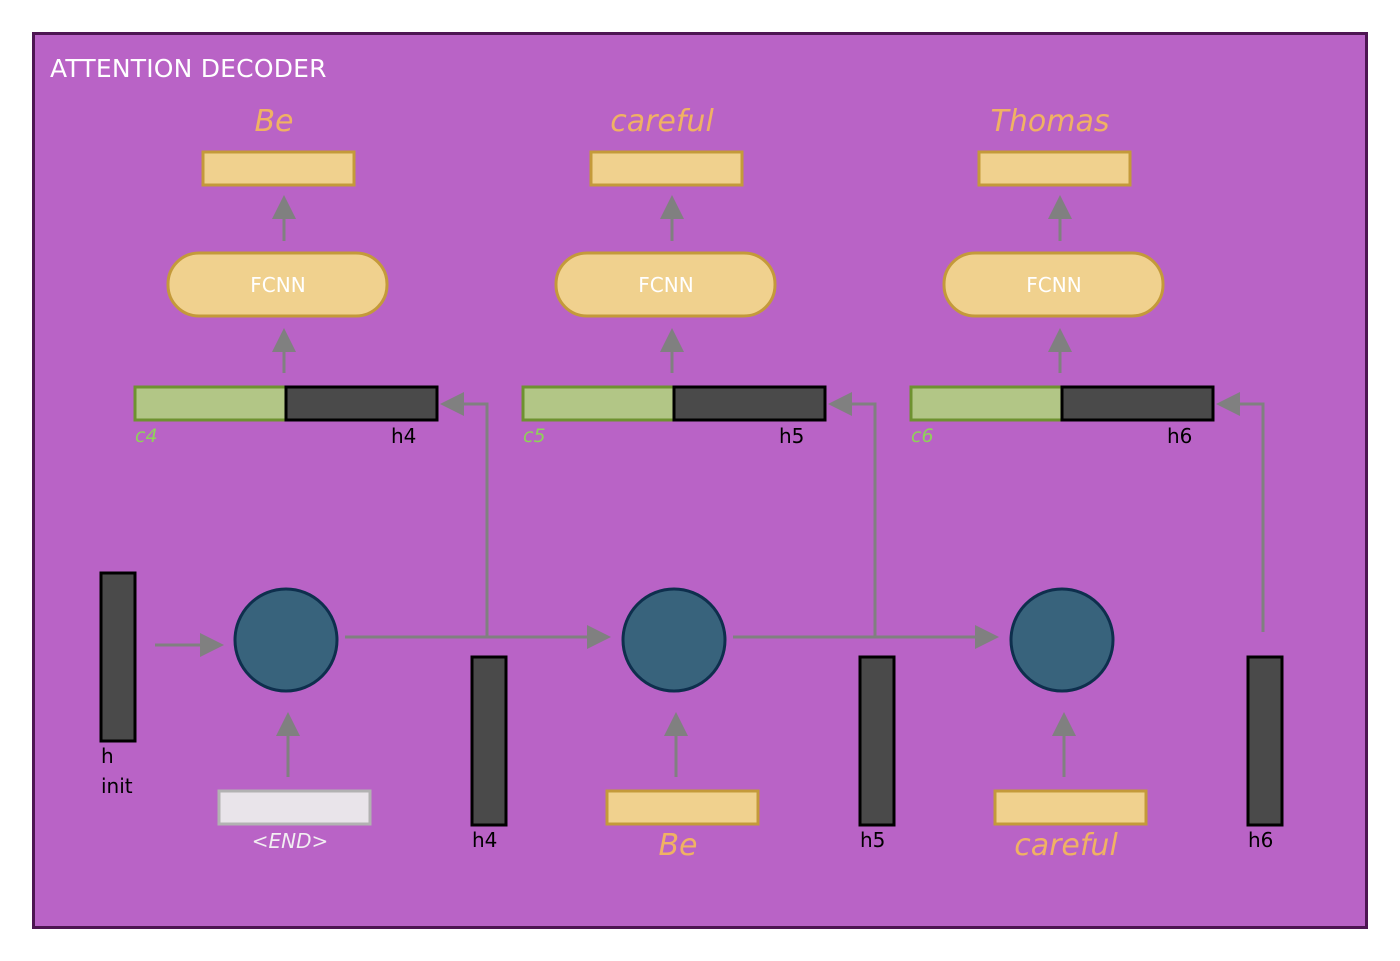  Describe the element at coordinates (107, 756) in the screenshot. I see `initial-state-label-h: h` at that location.